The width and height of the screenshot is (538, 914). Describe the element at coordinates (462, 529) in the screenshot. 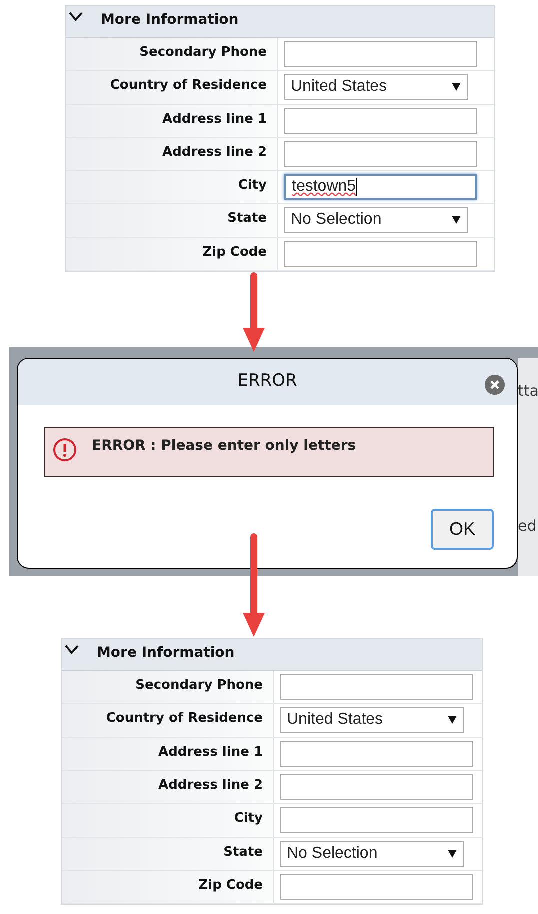

I see `ok-button: OK` at that location.